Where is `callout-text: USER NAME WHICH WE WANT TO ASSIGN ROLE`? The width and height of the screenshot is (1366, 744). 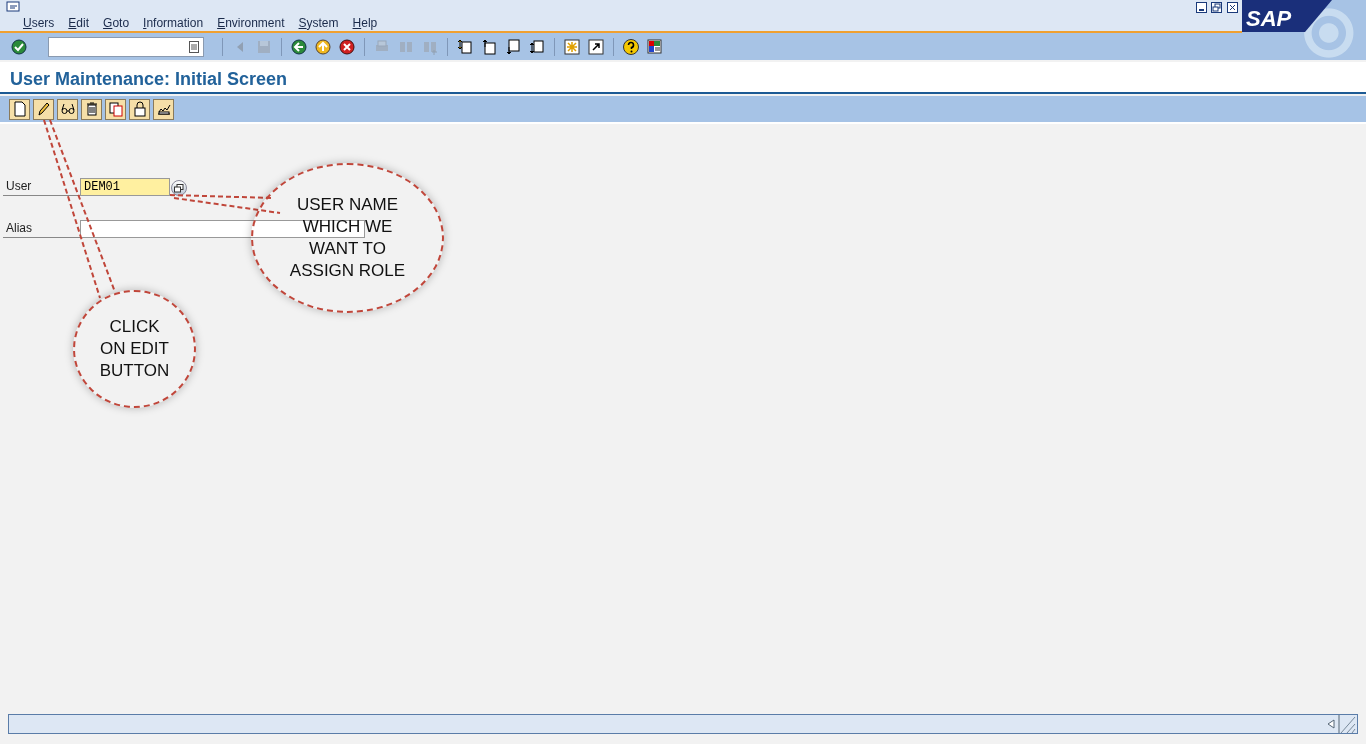 callout-text: USER NAME WHICH WE WANT TO ASSIGN ROLE is located at coordinates (347, 238).